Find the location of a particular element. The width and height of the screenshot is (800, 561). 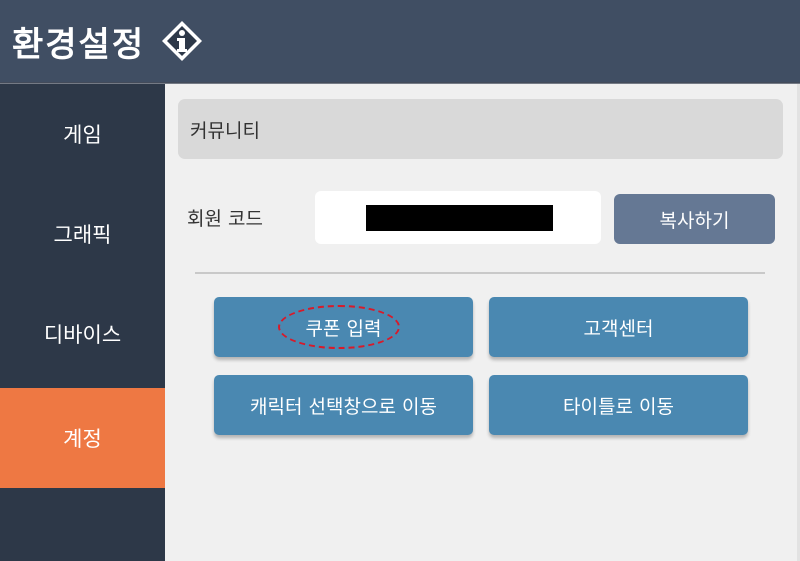

sidebar-item-label: 계정 is located at coordinates (82, 439).